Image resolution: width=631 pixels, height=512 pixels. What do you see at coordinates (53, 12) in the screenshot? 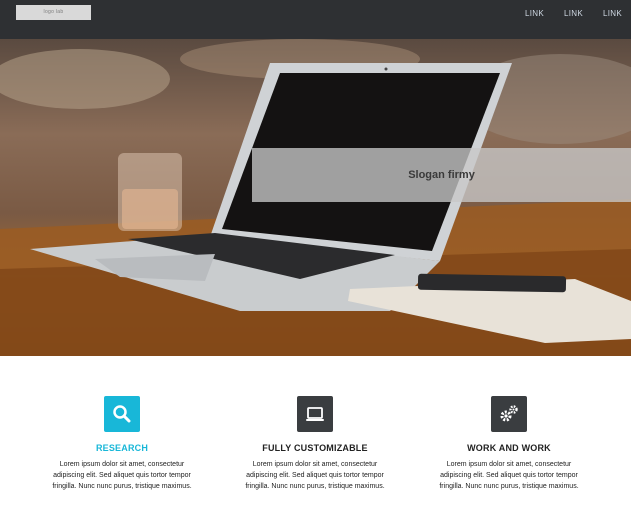
I see `logo: logo lab` at bounding box center [53, 12].